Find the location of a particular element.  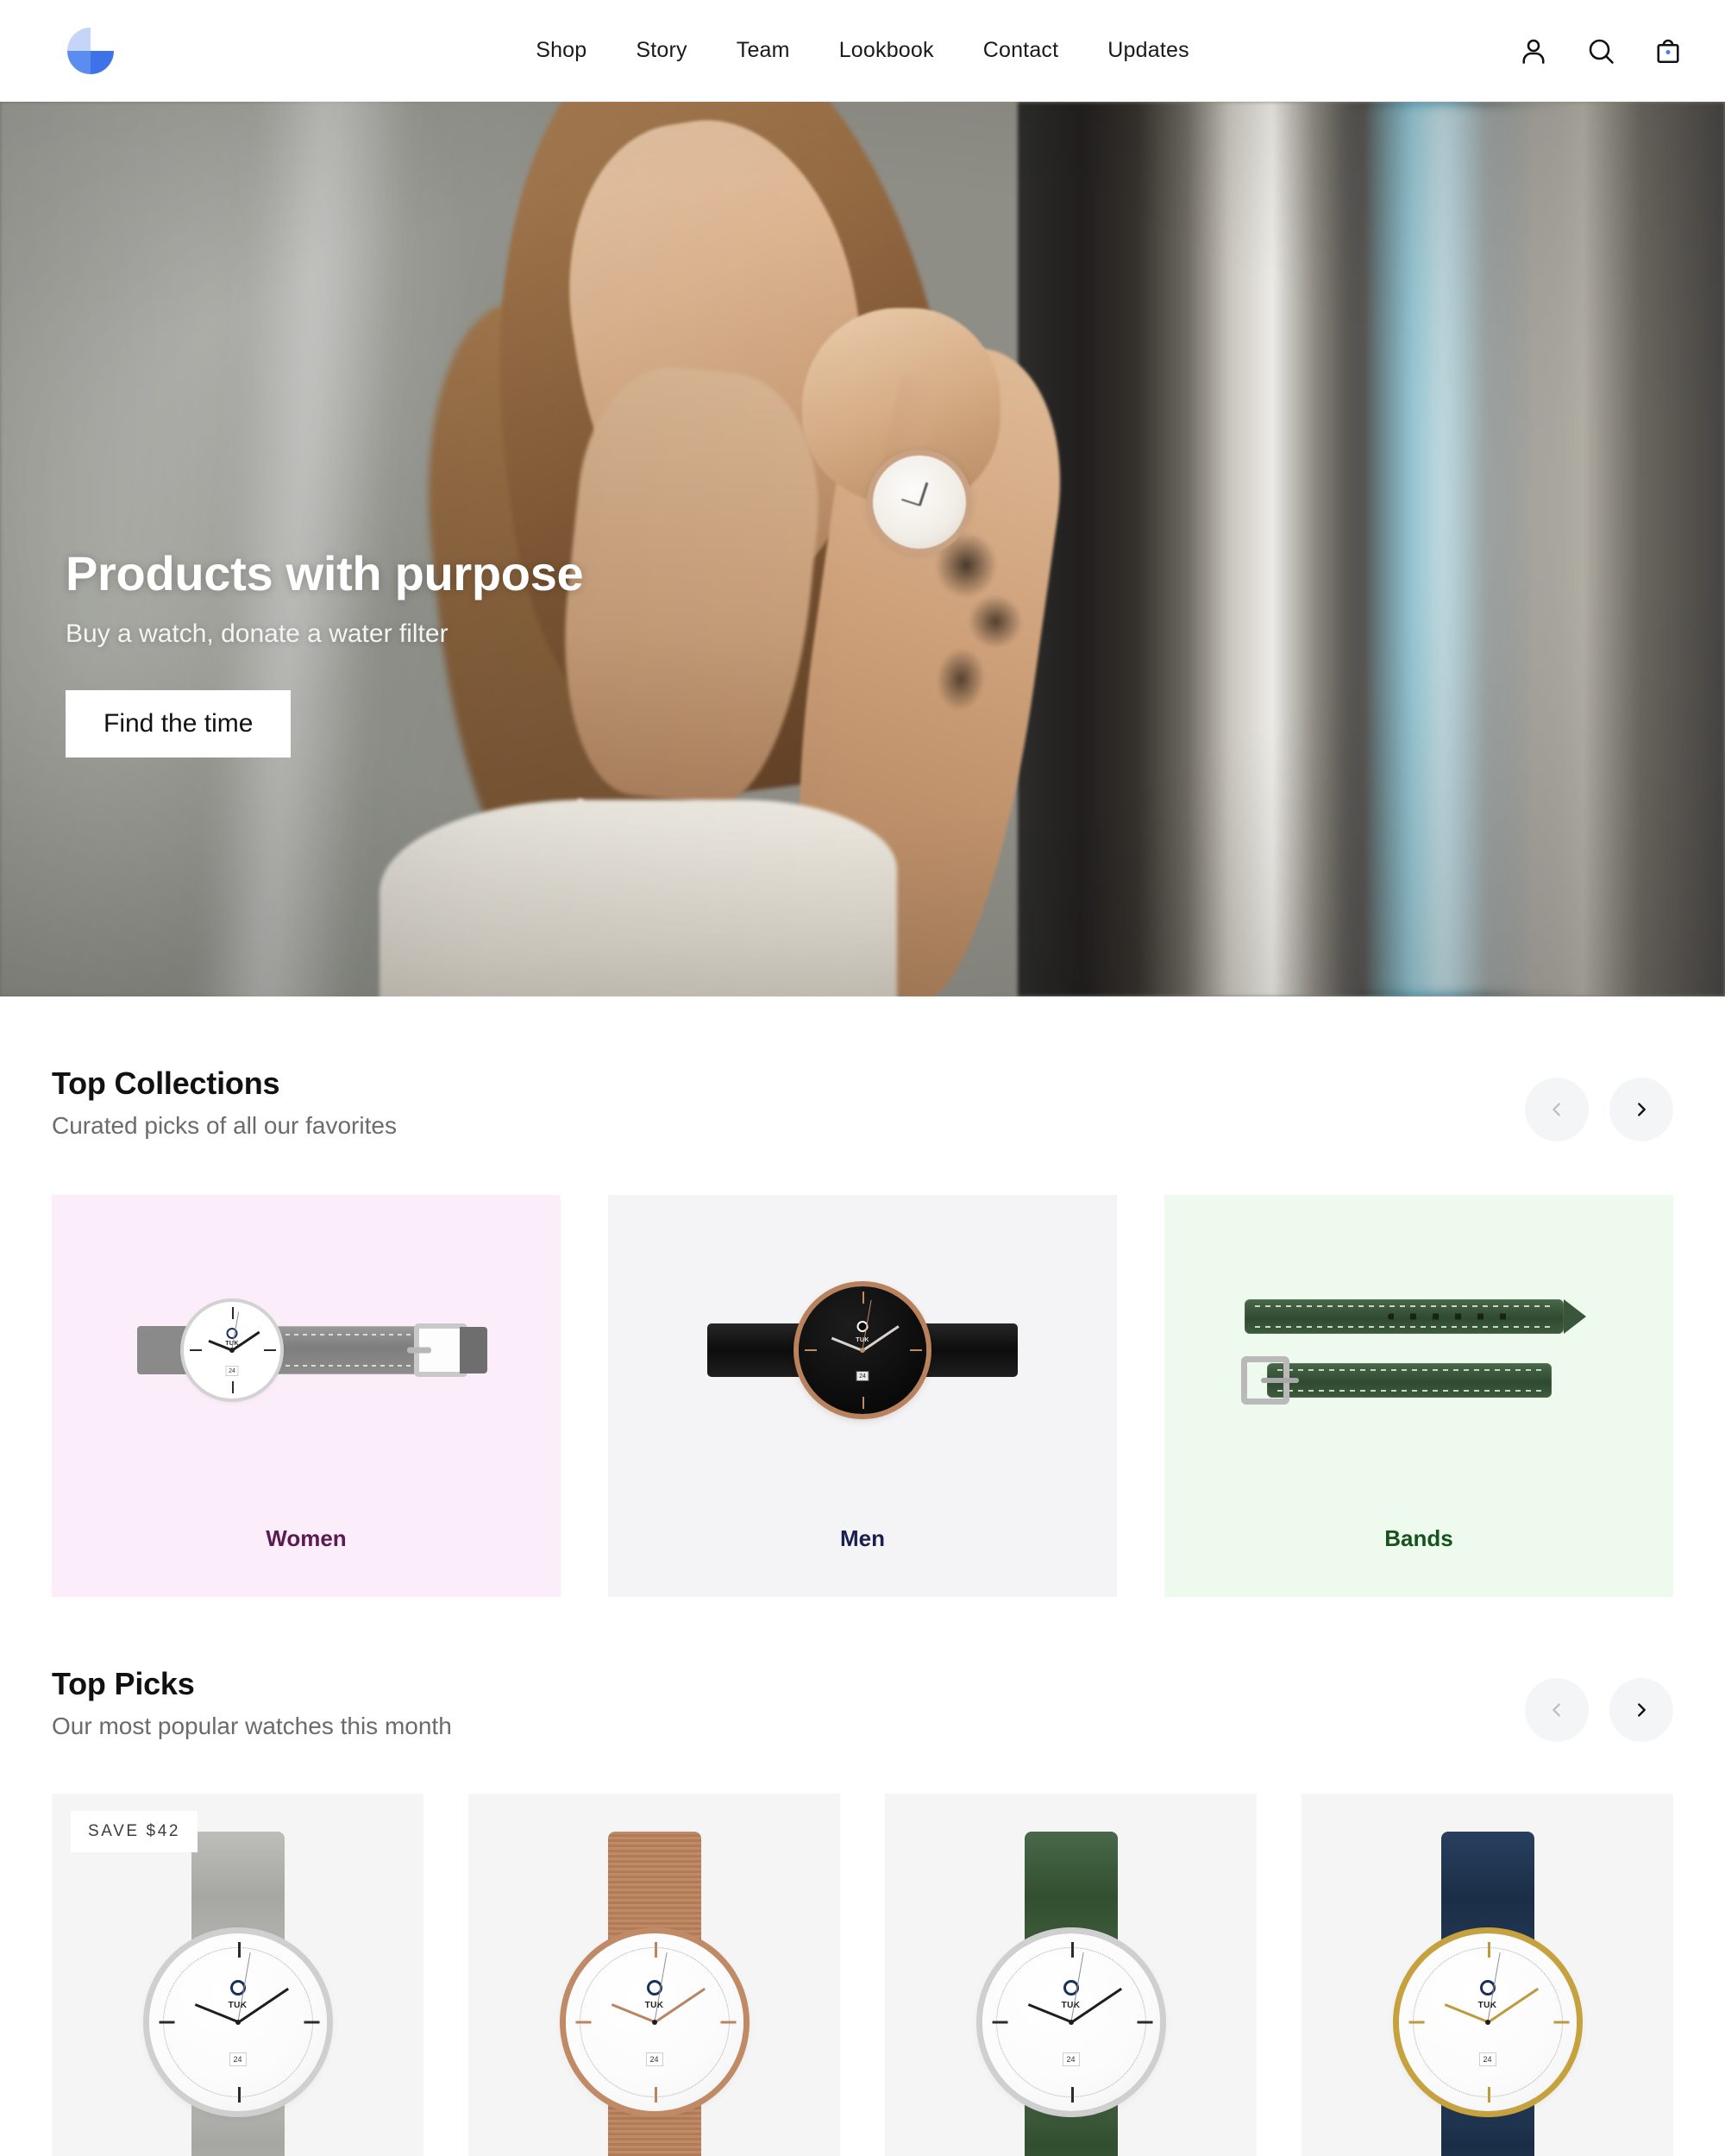

find-the-time-button: Find the time is located at coordinates (179, 723).